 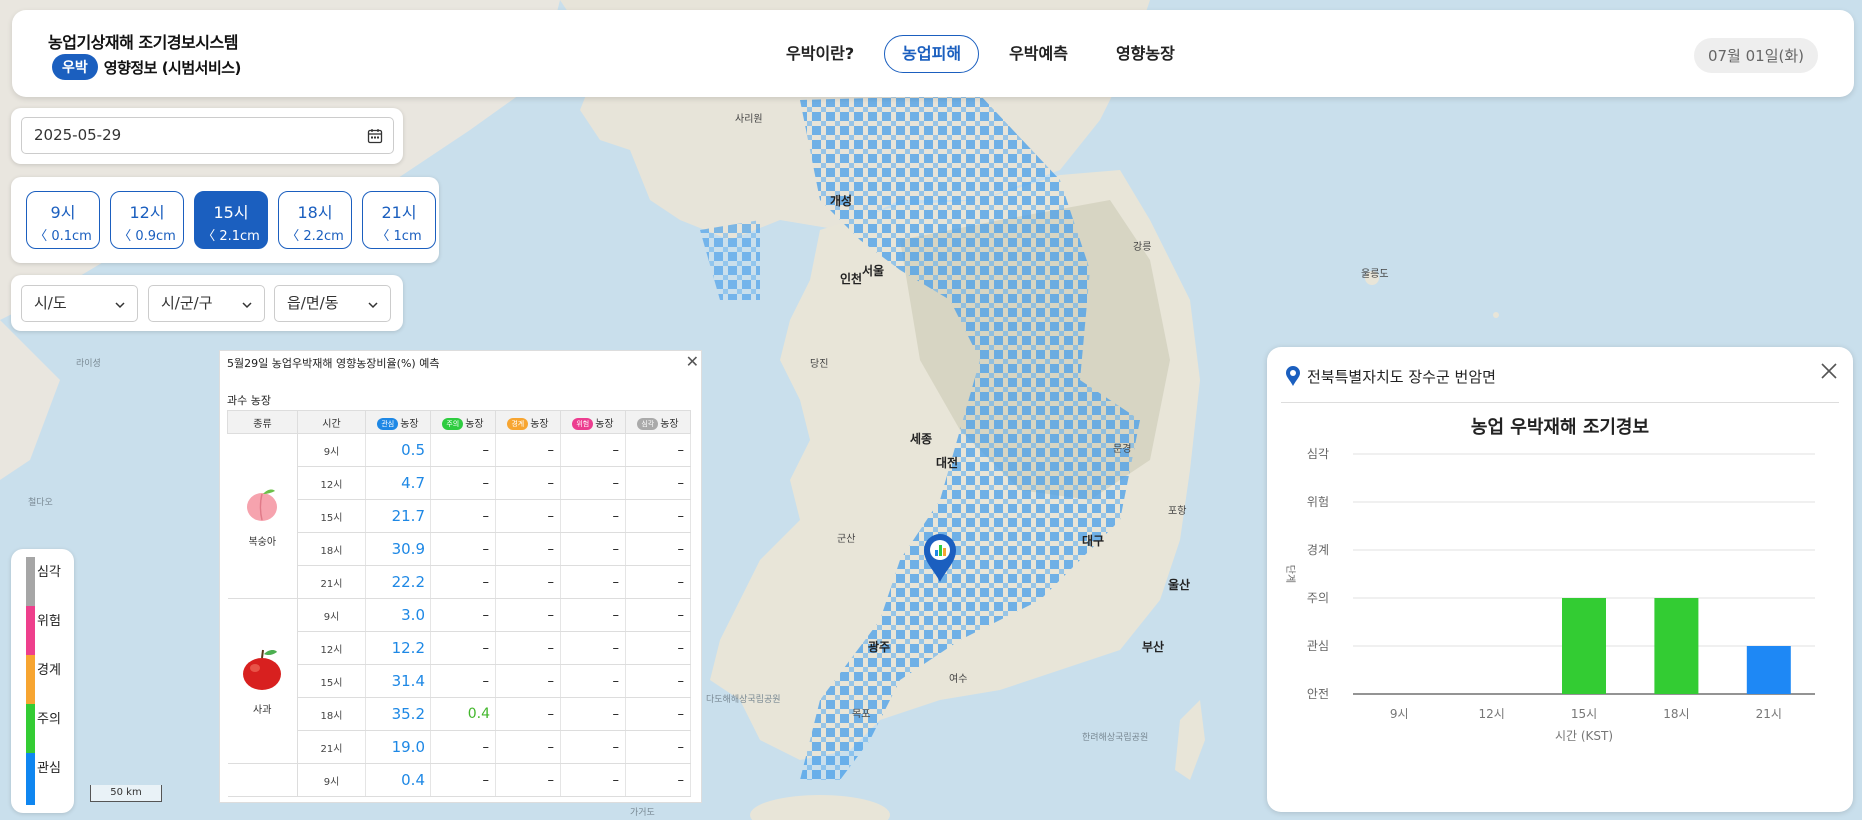 What do you see at coordinates (1584, 714) in the screenshot?
I see `x-tick-label: 15시` at bounding box center [1584, 714].